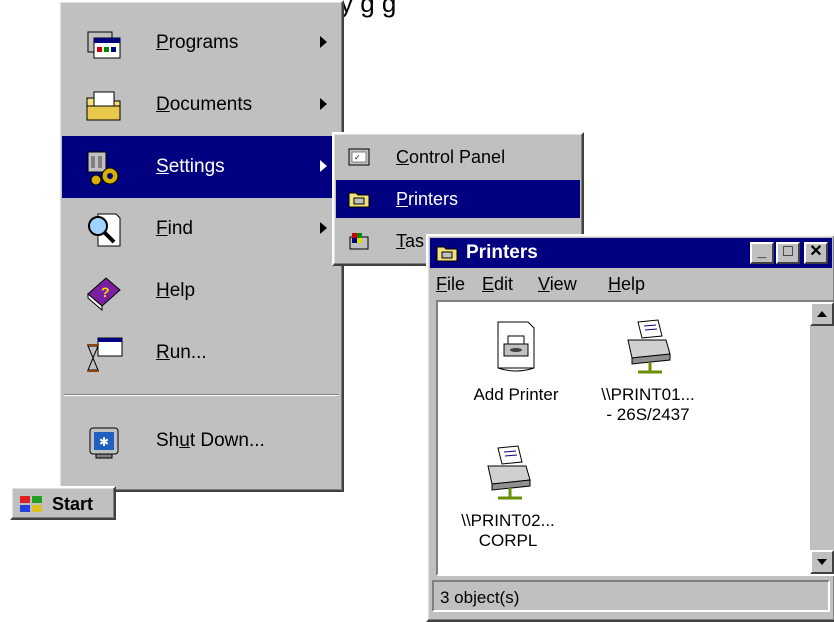 The height and width of the screenshot is (622, 834). I want to click on minimize-icon: _, so click(762, 251).